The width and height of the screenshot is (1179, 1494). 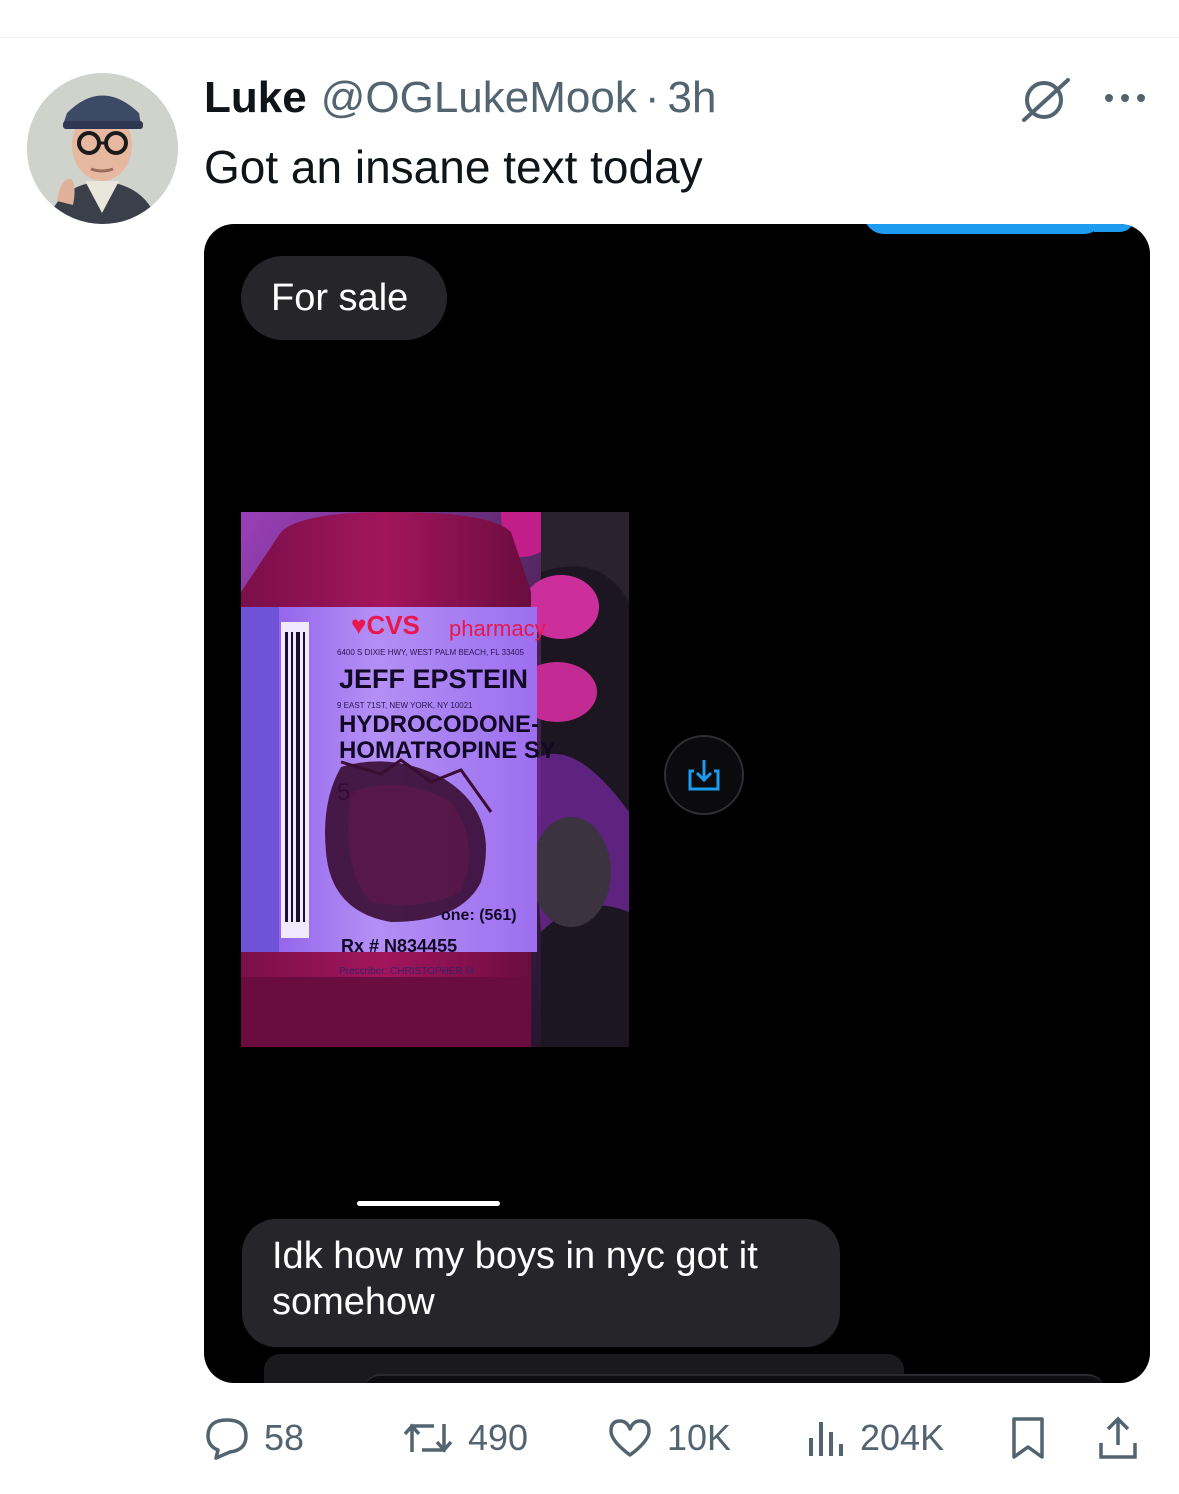 I want to click on svg-text: ♥CVS, so click(x=385, y=625).